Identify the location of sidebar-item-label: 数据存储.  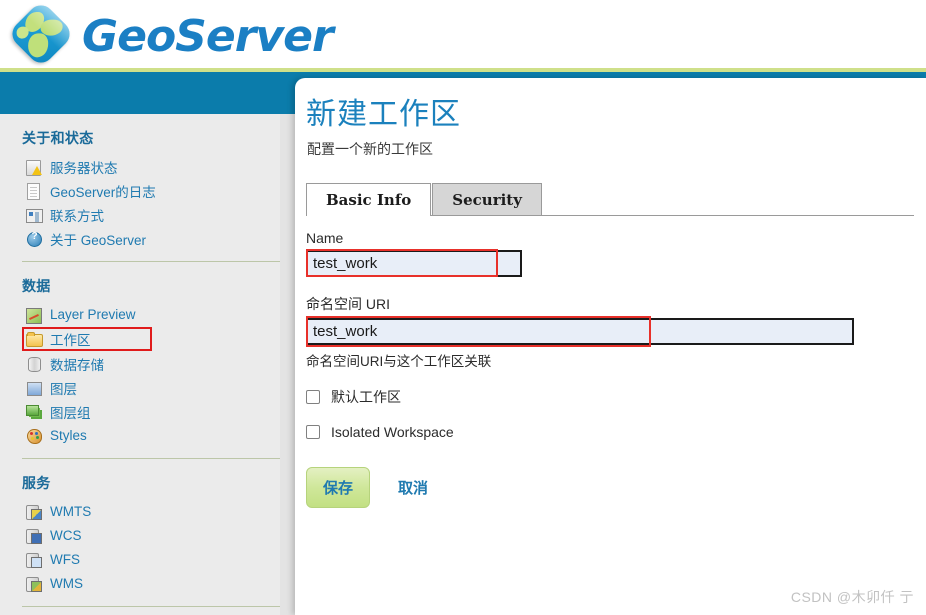
(77, 365).